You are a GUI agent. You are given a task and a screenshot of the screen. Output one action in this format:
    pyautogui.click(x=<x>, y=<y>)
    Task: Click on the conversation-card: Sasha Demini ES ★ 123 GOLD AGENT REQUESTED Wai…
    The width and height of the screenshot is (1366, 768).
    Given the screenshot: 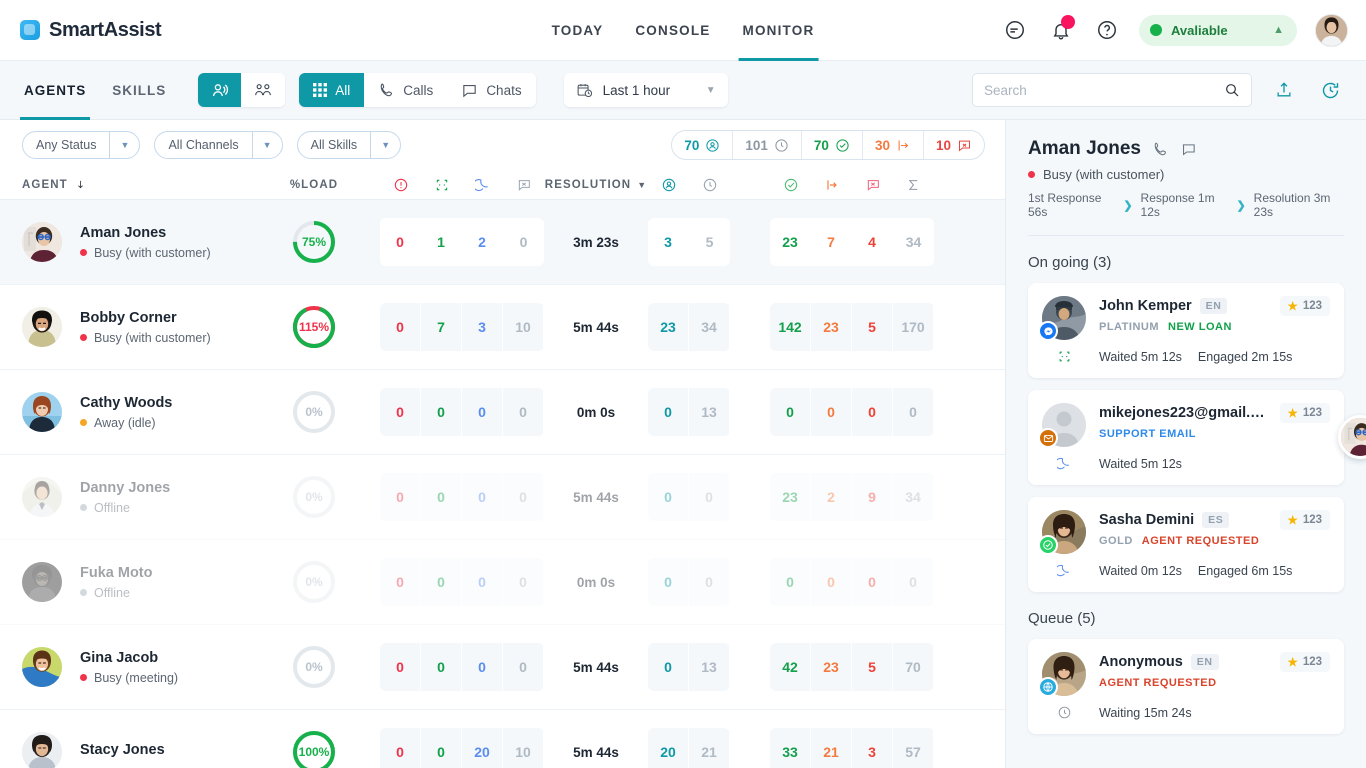 What is the action you would take?
    pyautogui.click(x=1186, y=544)
    